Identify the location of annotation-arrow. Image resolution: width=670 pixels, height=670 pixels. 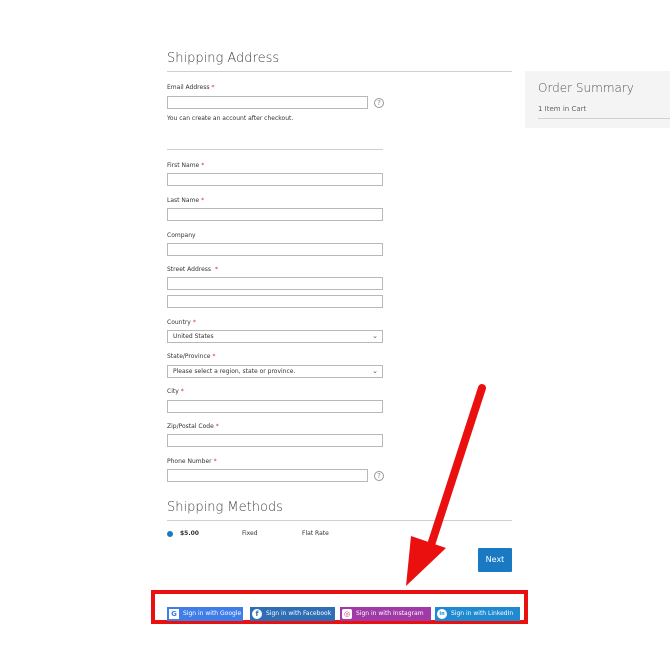
(446, 485).